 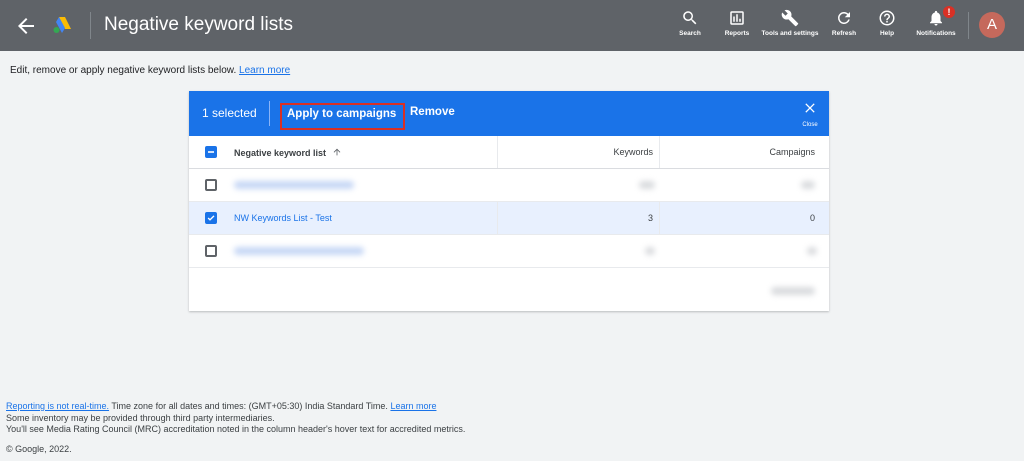 What do you see at coordinates (336, 152) in the screenshot?
I see `arrow-up-icon` at bounding box center [336, 152].